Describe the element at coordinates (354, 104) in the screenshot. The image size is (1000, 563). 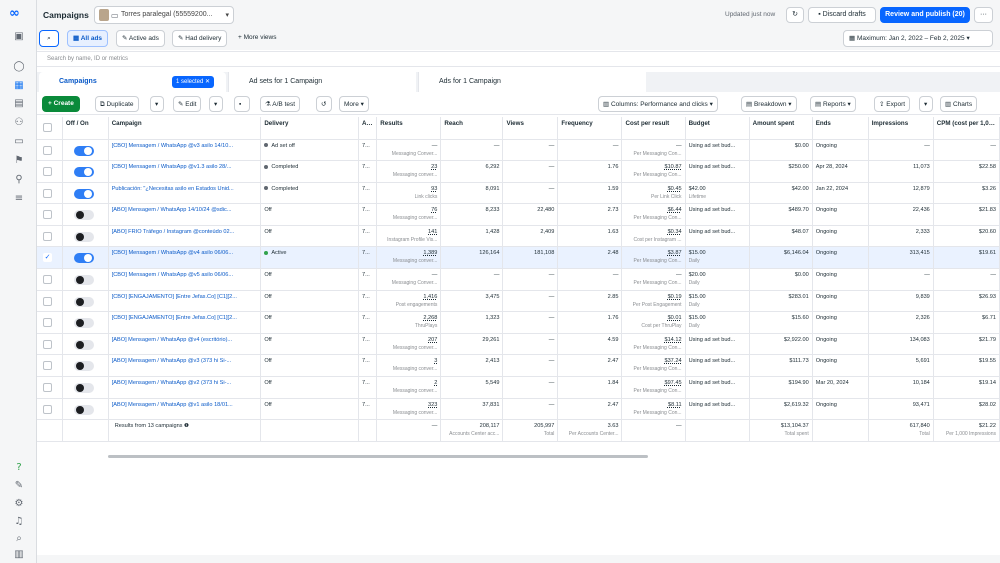
I see `more-button: More ▾` at that location.